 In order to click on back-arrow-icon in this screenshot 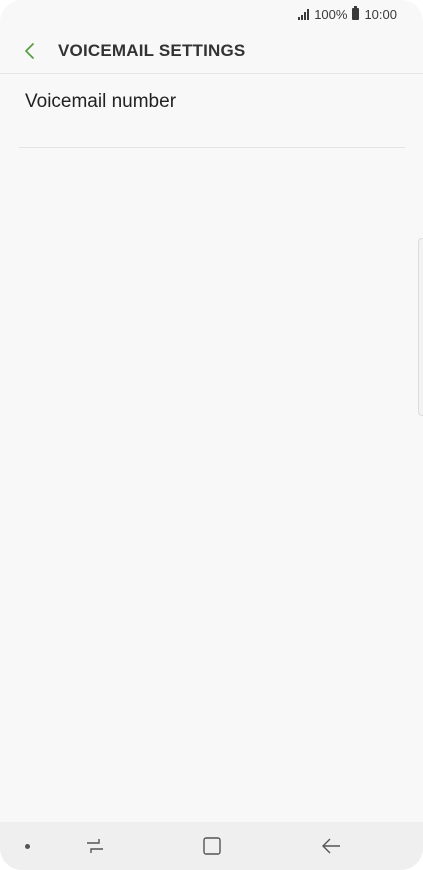, I will do `click(331, 846)`.